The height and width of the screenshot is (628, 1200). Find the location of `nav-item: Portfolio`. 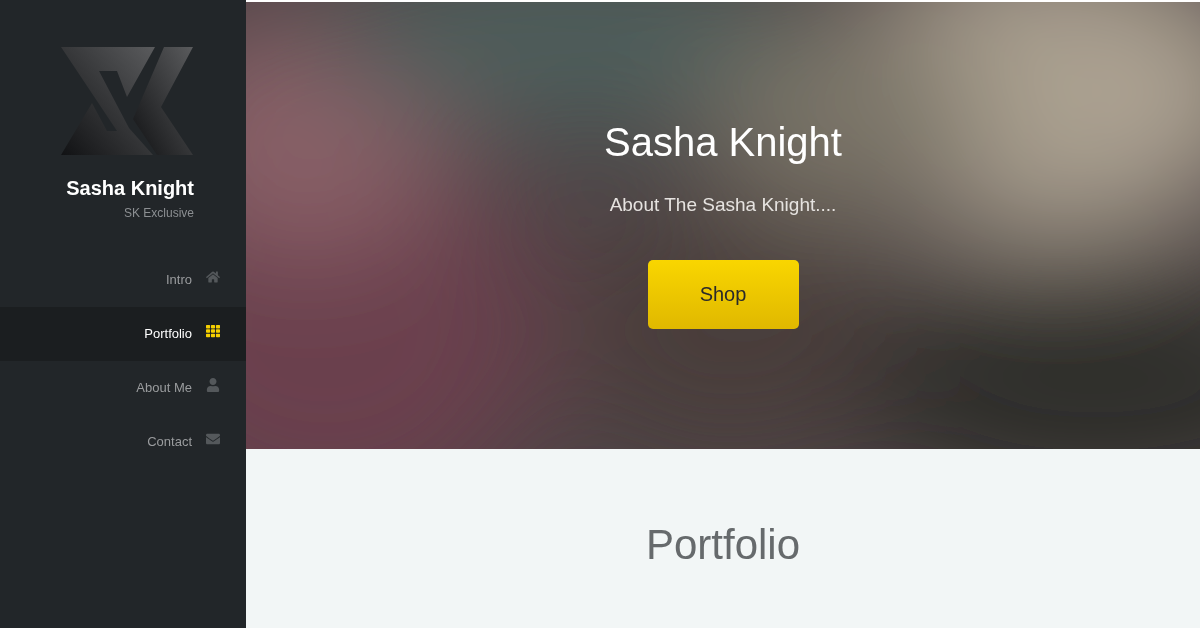

nav-item: Portfolio is located at coordinates (123, 334).